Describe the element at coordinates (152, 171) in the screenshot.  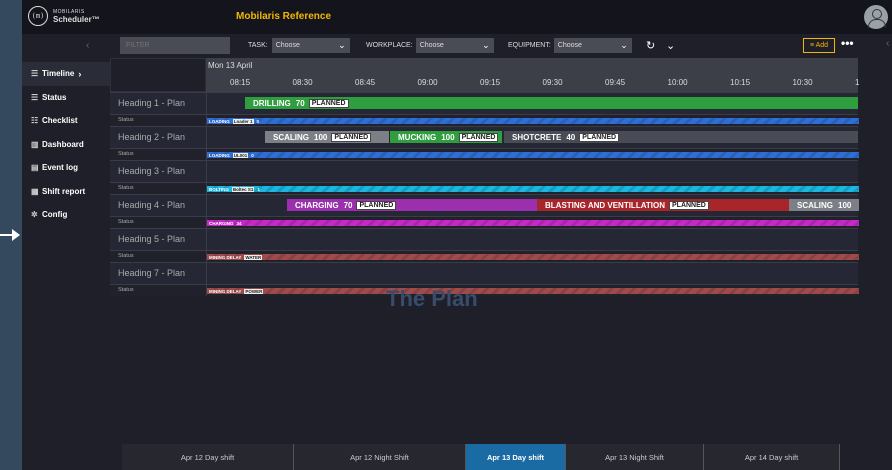
I see `heading-label: Heading 3 - Plan` at that location.